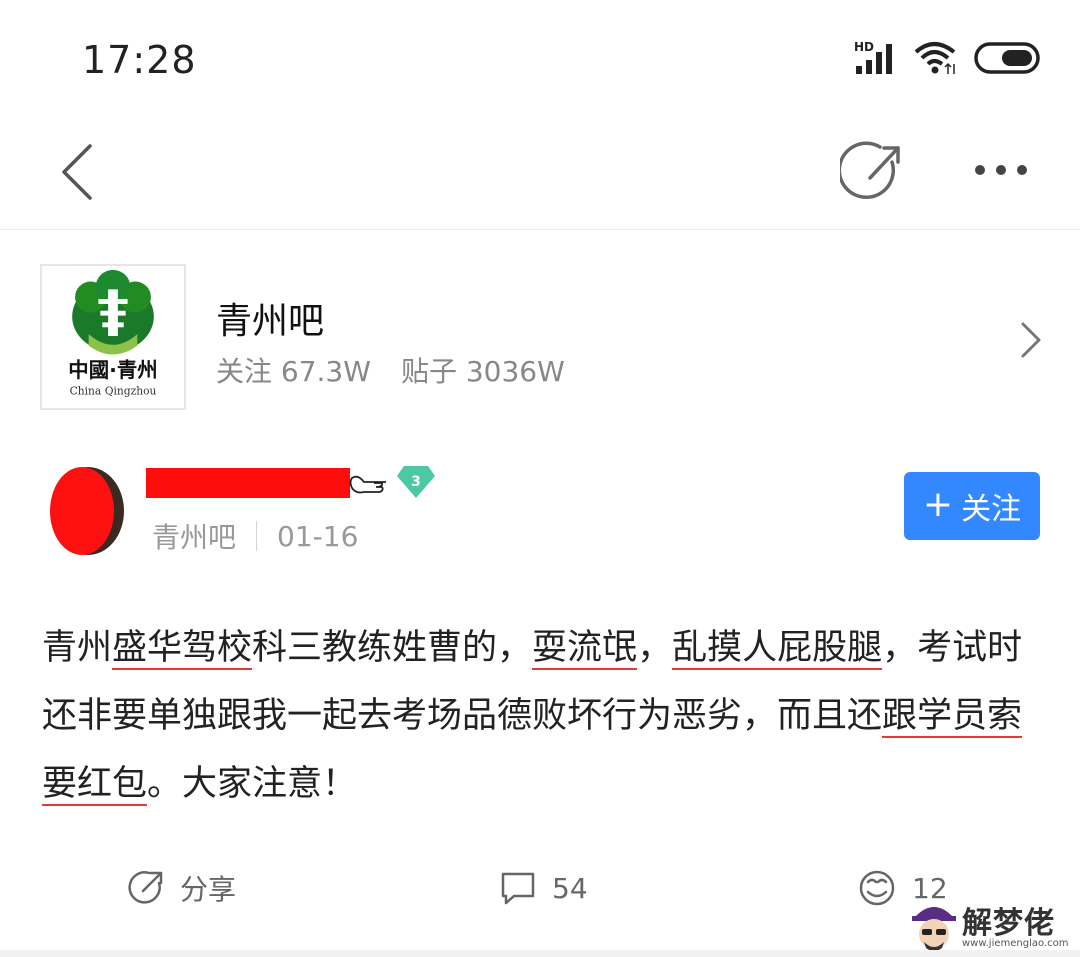 The height and width of the screenshot is (957, 1080). What do you see at coordinates (935, 58) in the screenshot?
I see `wifi-icon` at bounding box center [935, 58].